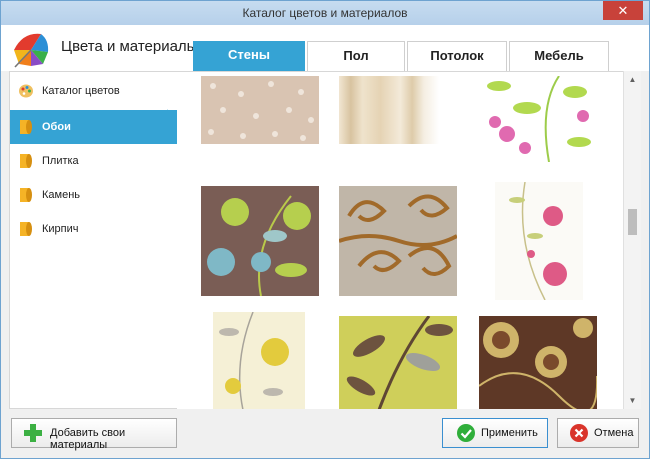 Image resolution: width=650 pixels, height=459 pixels. Describe the element at coordinates (632, 400) in the screenshot. I see `scroll-down-arrow-icon: ▼` at that location.